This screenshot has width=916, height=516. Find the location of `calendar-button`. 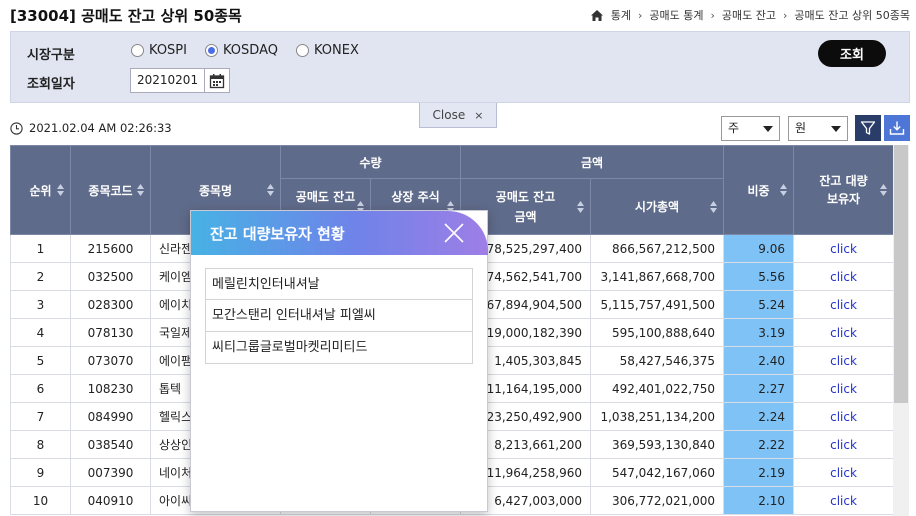

calendar-button is located at coordinates (217, 80).